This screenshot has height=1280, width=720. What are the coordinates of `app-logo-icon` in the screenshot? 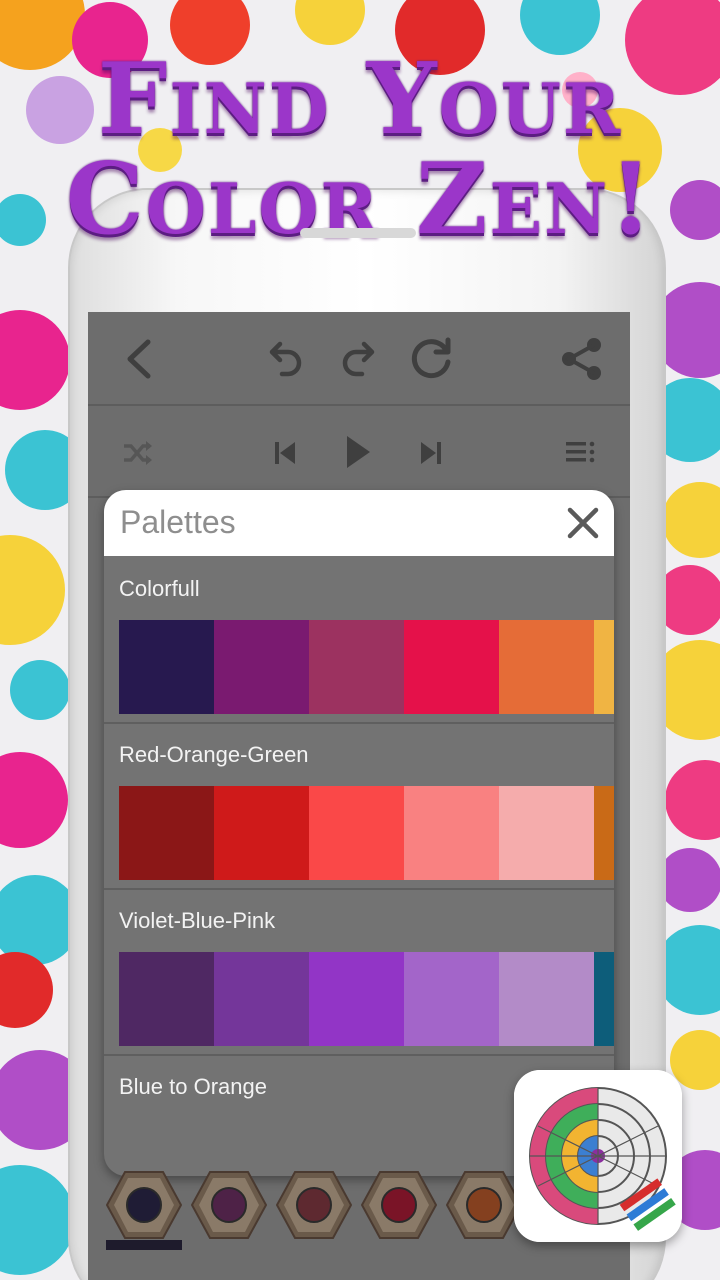 It's located at (598, 1156).